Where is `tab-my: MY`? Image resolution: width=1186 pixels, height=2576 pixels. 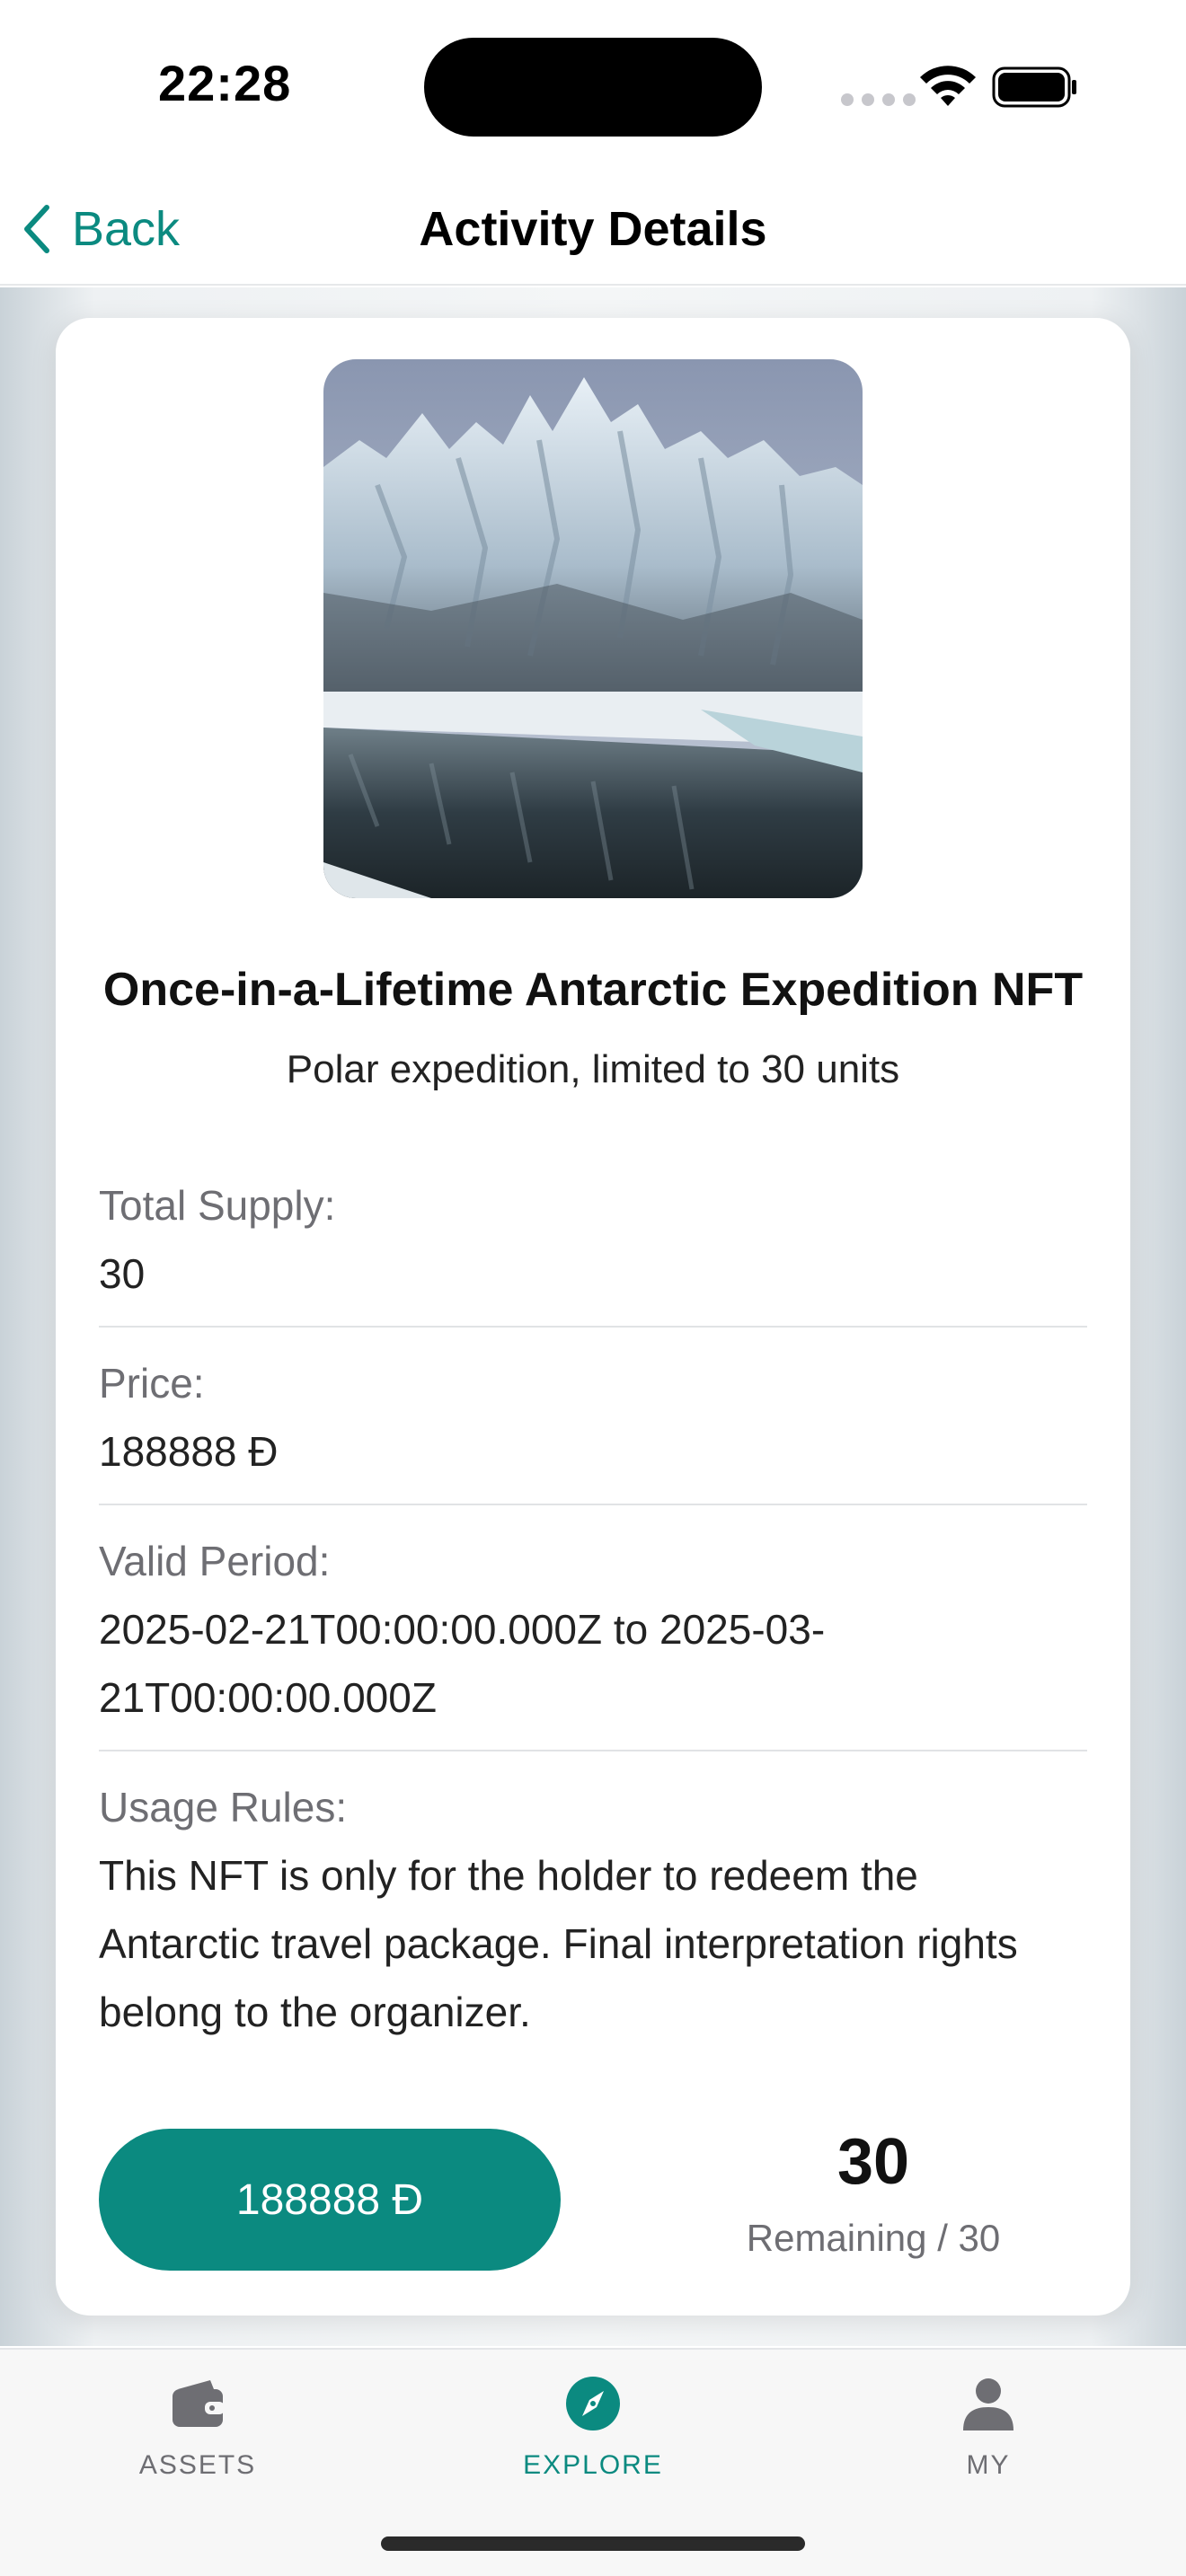
tab-my: MY is located at coordinates (988, 2438).